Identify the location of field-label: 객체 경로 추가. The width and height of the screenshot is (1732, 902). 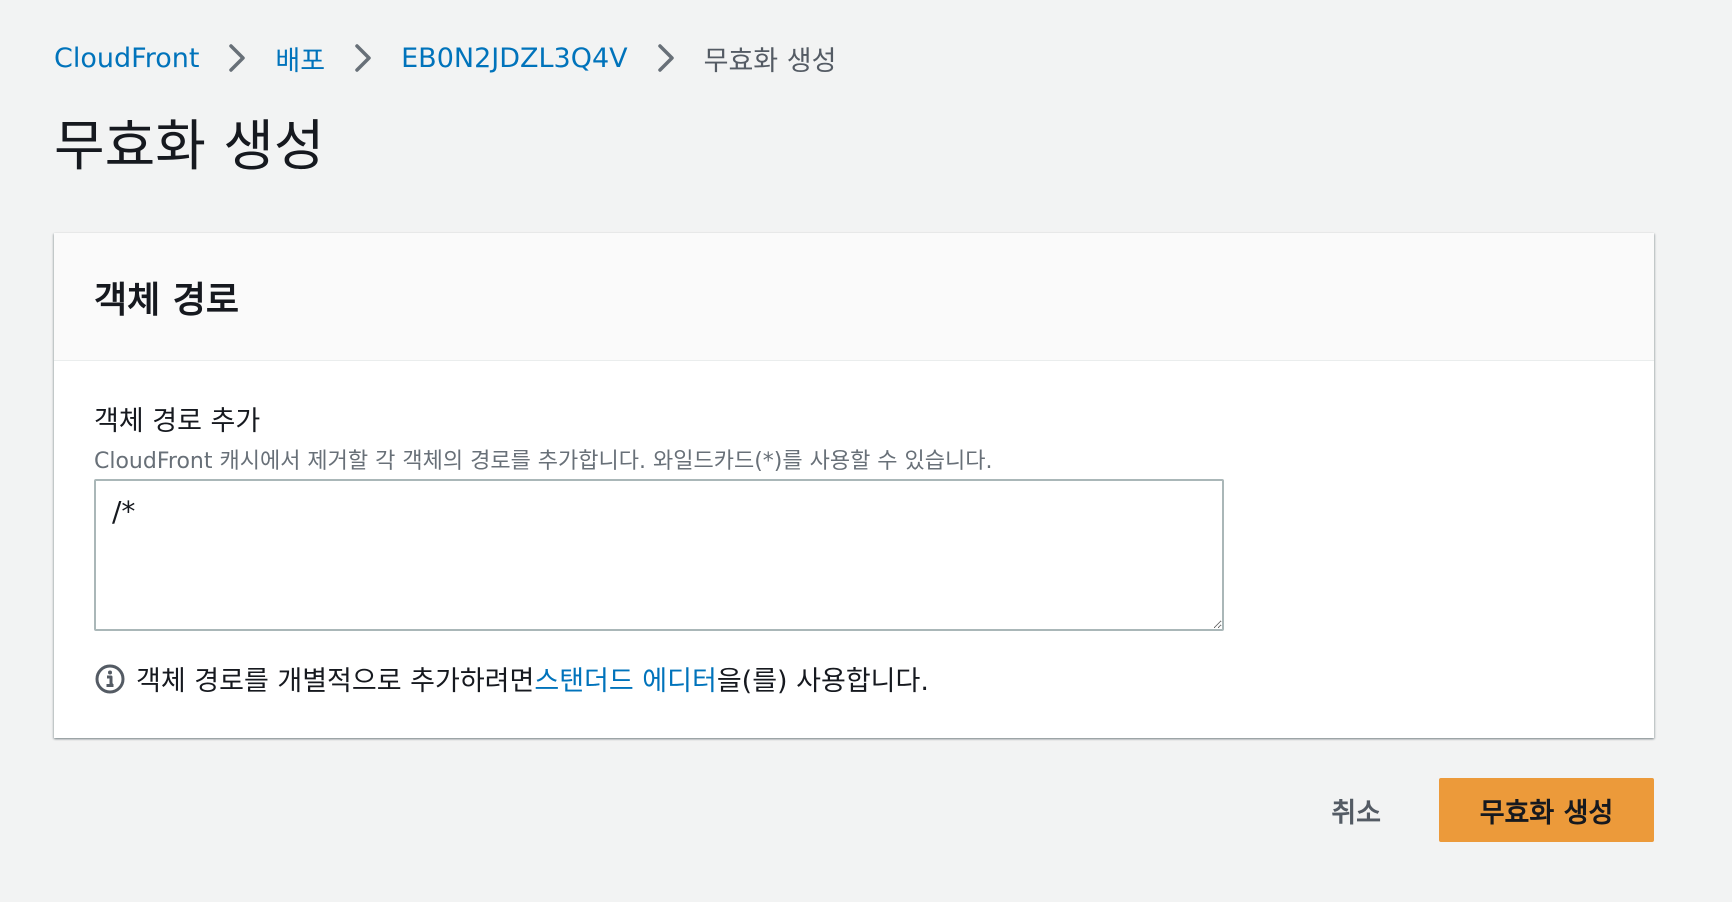
(177, 421).